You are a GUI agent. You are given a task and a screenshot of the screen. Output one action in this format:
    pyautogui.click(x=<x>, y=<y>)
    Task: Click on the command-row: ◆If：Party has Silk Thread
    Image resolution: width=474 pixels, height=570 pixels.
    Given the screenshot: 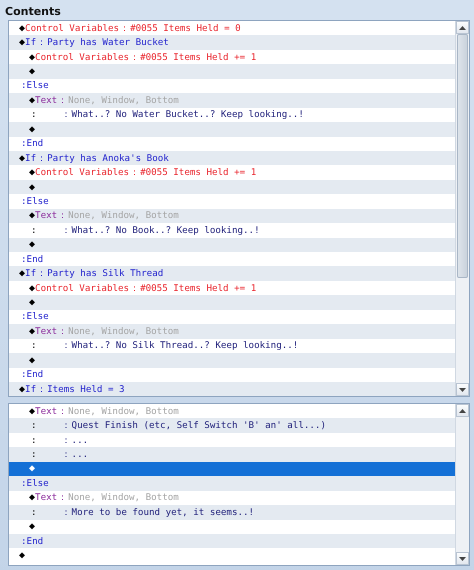 What is the action you would take?
    pyautogui.click(x=232, y=273)
    